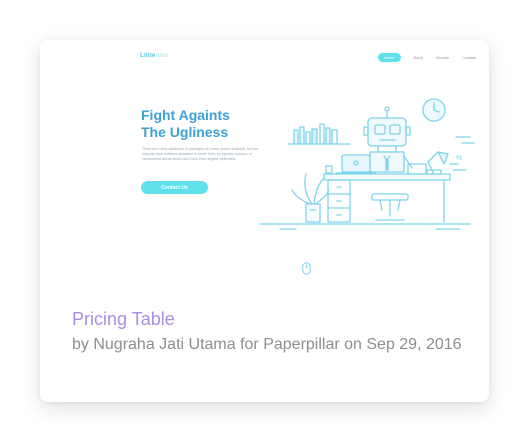  Describe the element at coordinates (356, 164) in the screenshot. I see `laptop-icon` at that location.